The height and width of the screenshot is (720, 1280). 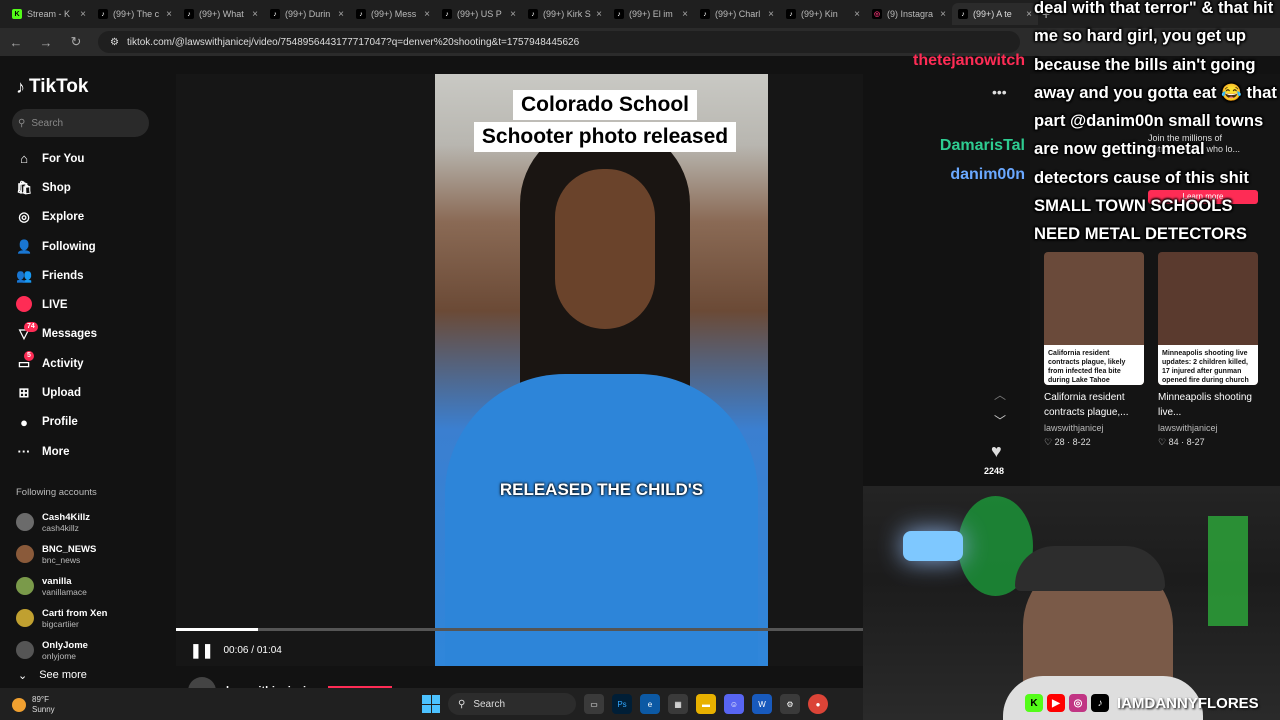 What do you see at coordinates (393, 14) in the screenshot?
I see `browser-tab: ♪ (99+) Mess ×` at bounding box center [393, 14].